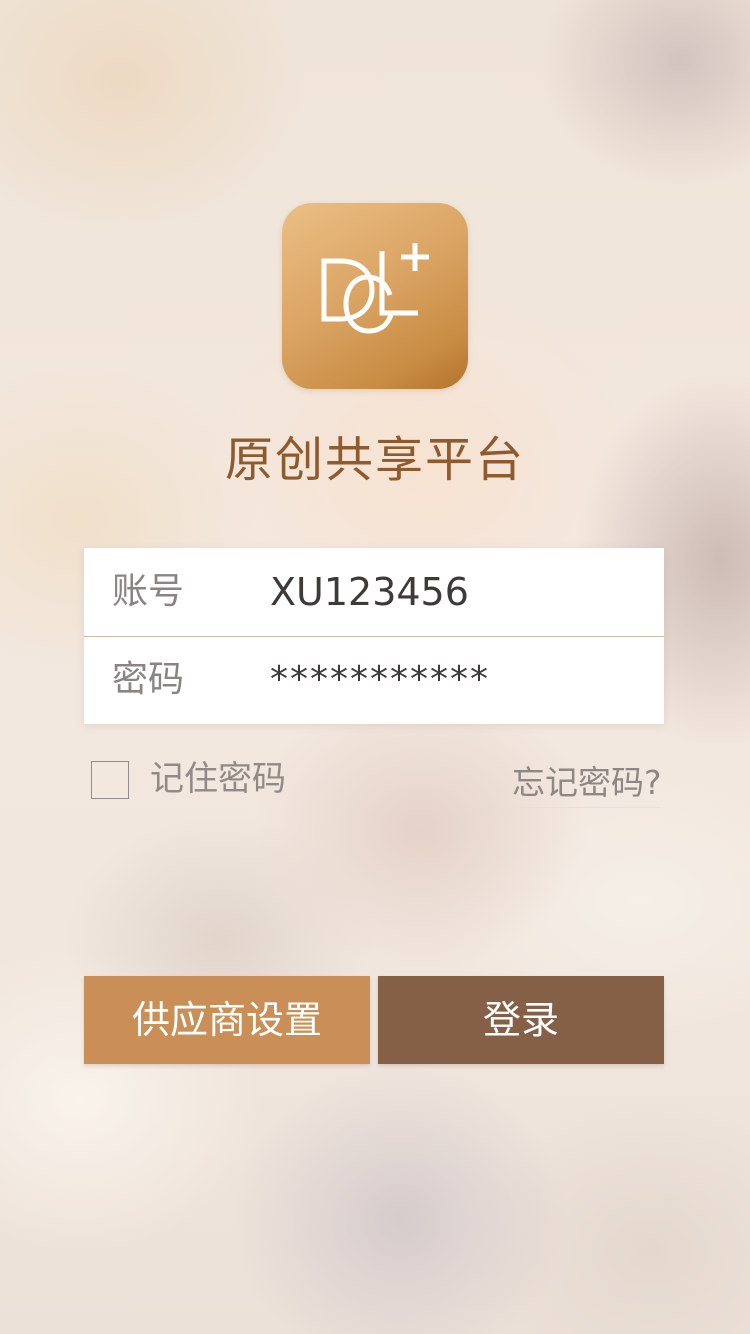 The width and height of the screenshot is (750, 1334). I want to click on login-button: 登录, so click(521, 1020).